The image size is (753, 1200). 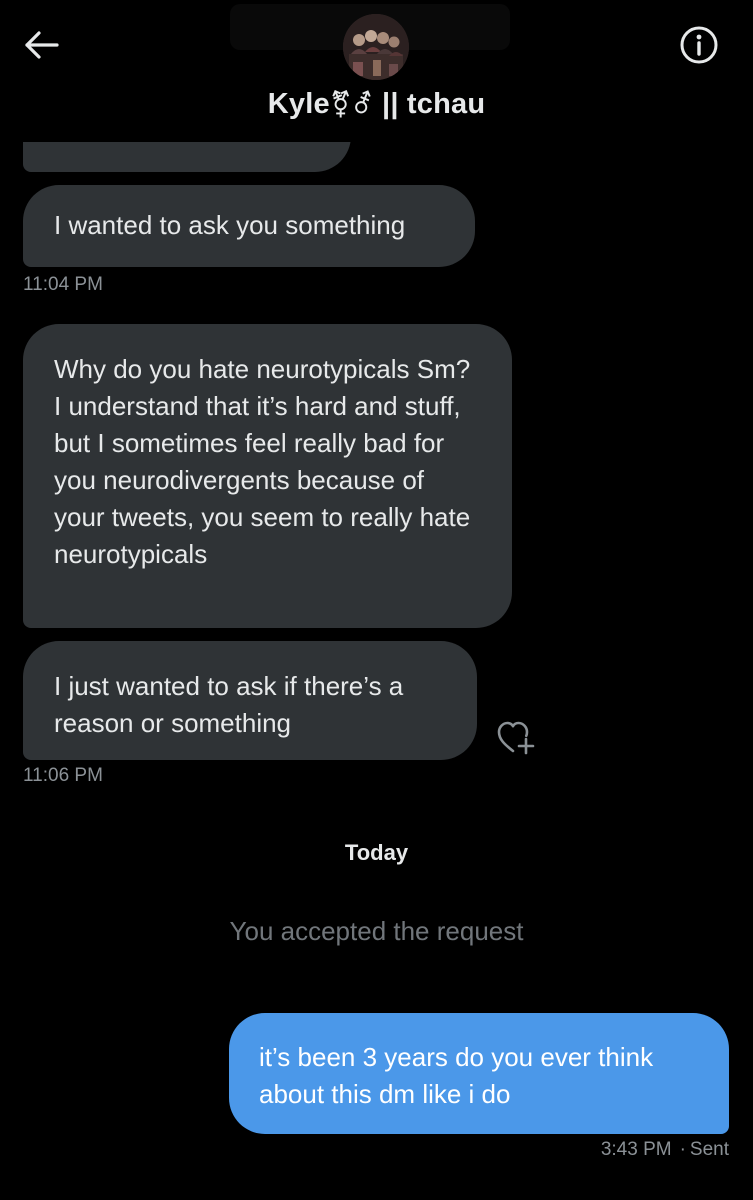 I want to click on conversation-title: Kyle⚧⚦ || tchau, so click(x=376, y=104).